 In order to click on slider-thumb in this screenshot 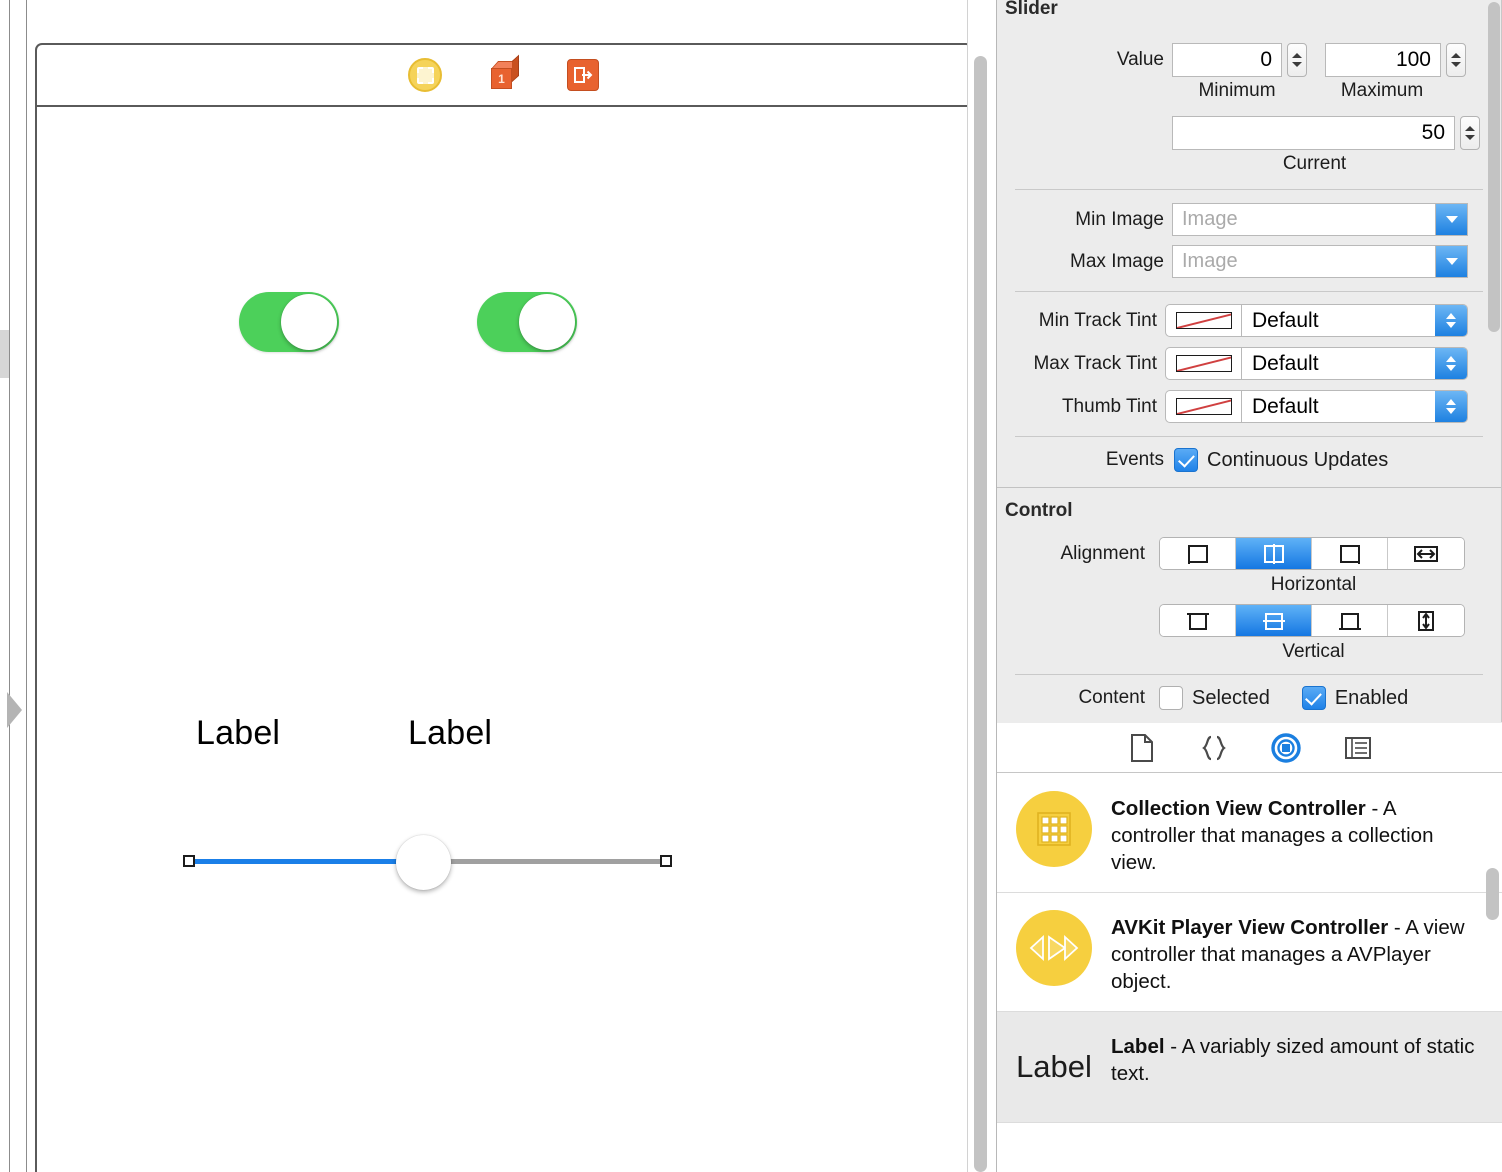, I will do `click(423, 862)`.